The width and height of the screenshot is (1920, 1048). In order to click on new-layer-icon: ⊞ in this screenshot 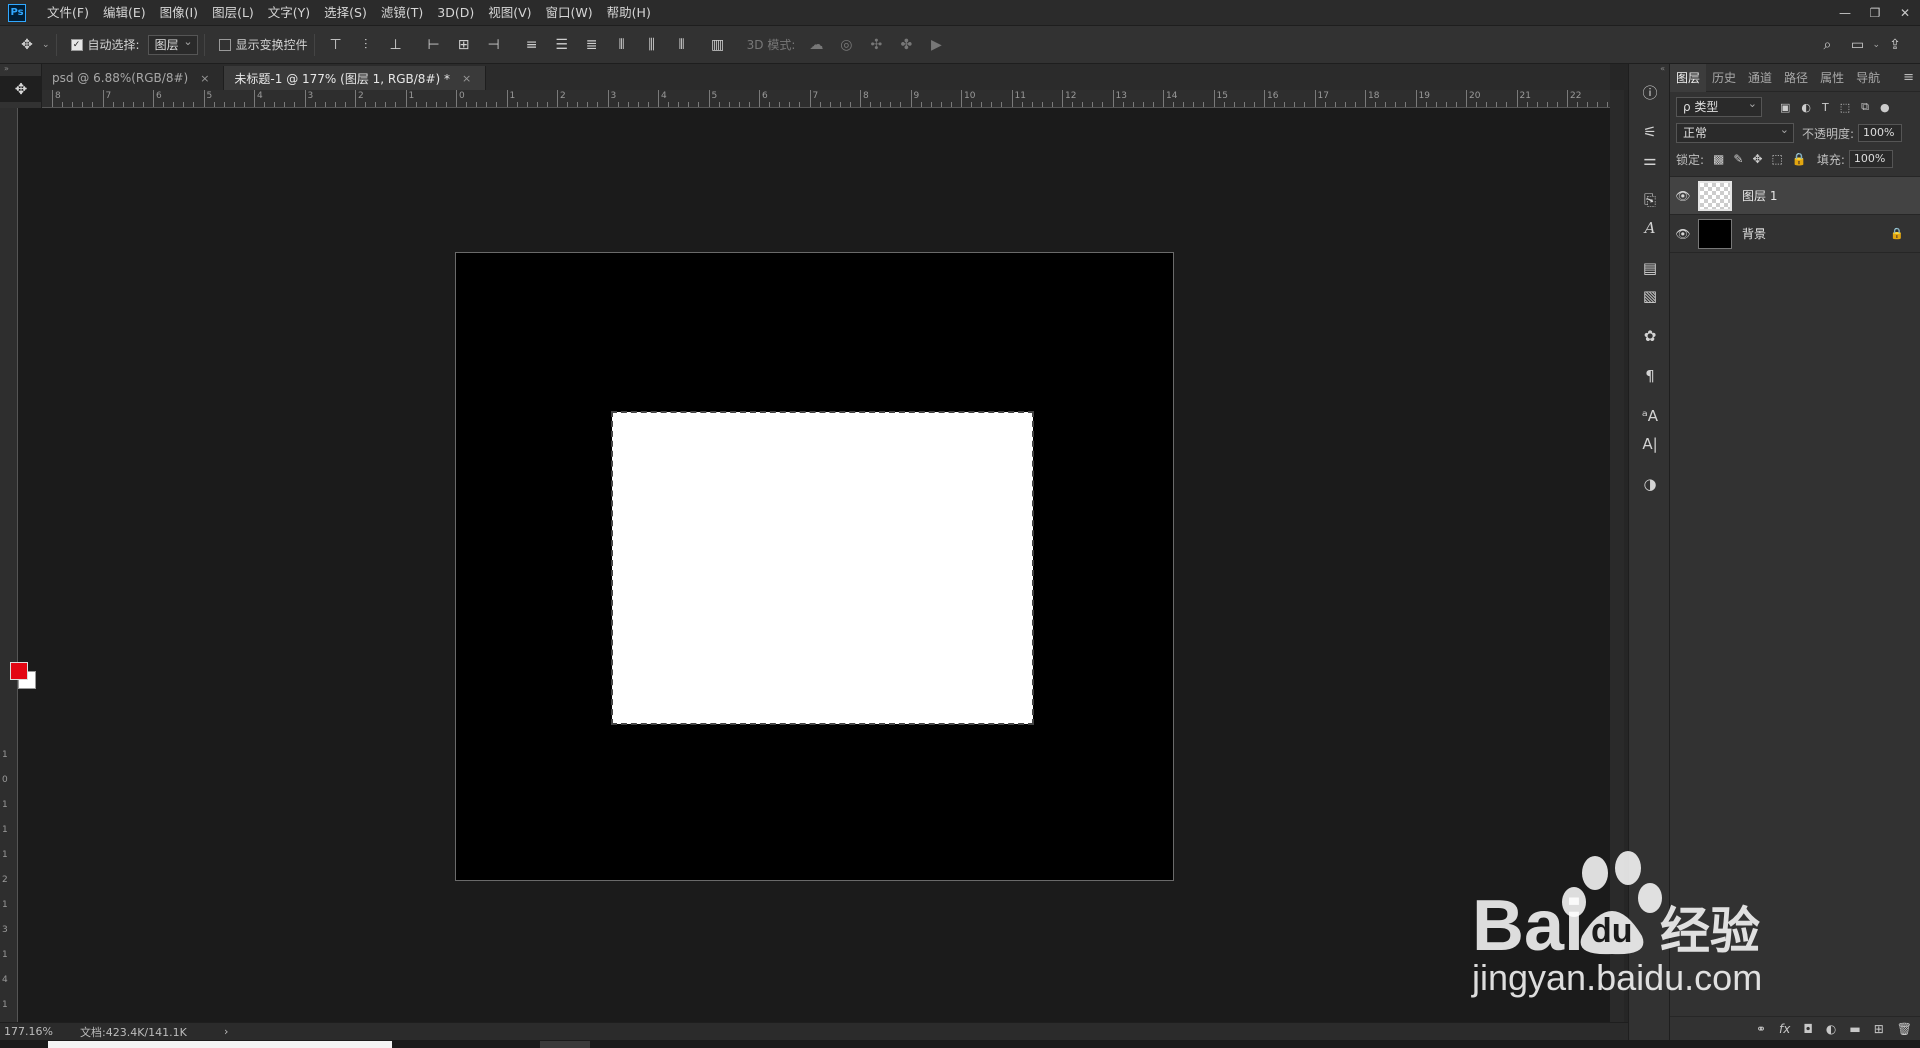, I will do `click(1879, 1029)`.